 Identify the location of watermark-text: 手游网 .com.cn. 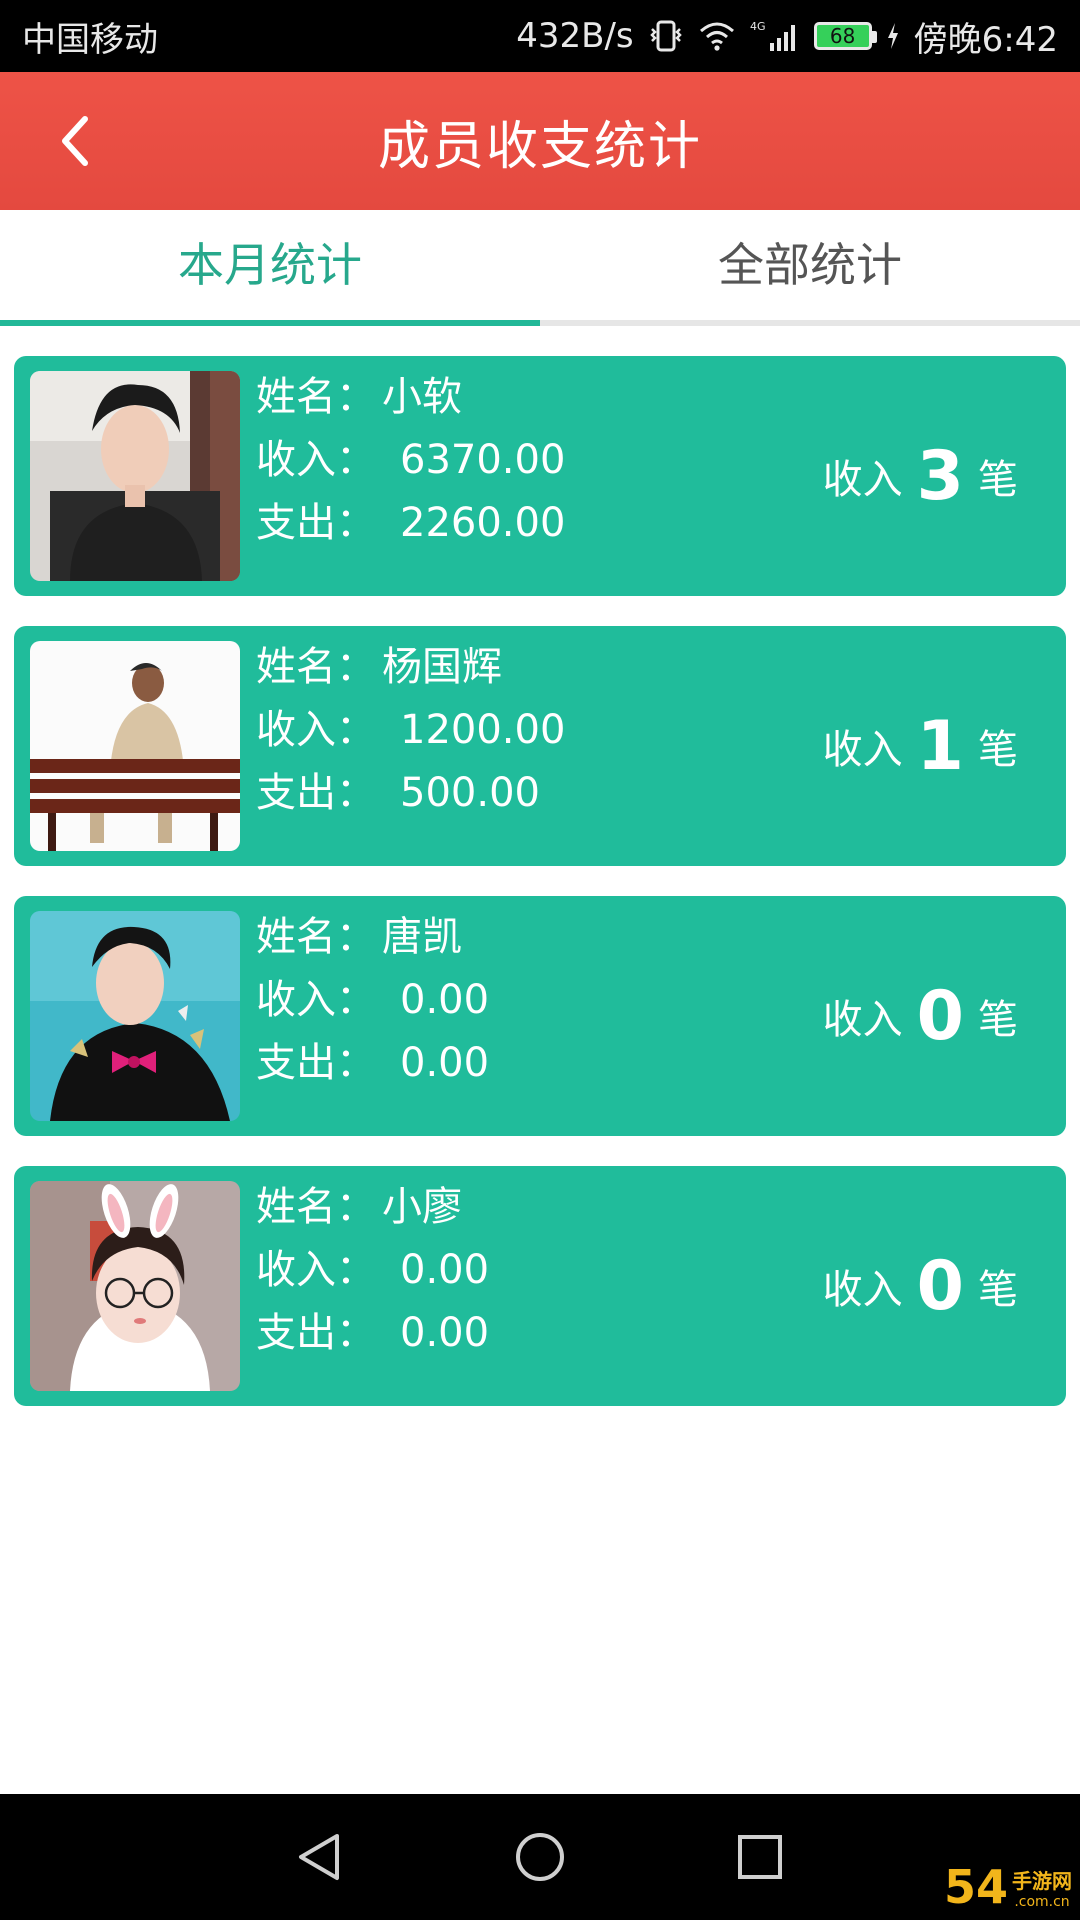
(1042, 1887).